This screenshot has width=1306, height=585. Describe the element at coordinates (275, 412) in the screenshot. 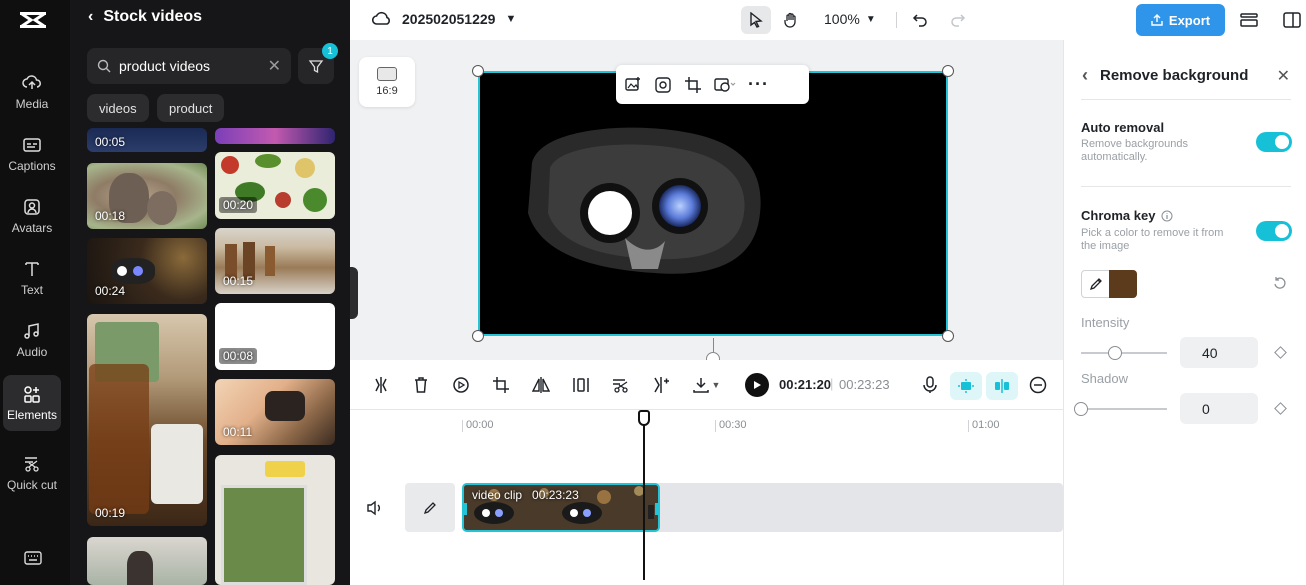

I see `video-thumb: 00:11` at that location.